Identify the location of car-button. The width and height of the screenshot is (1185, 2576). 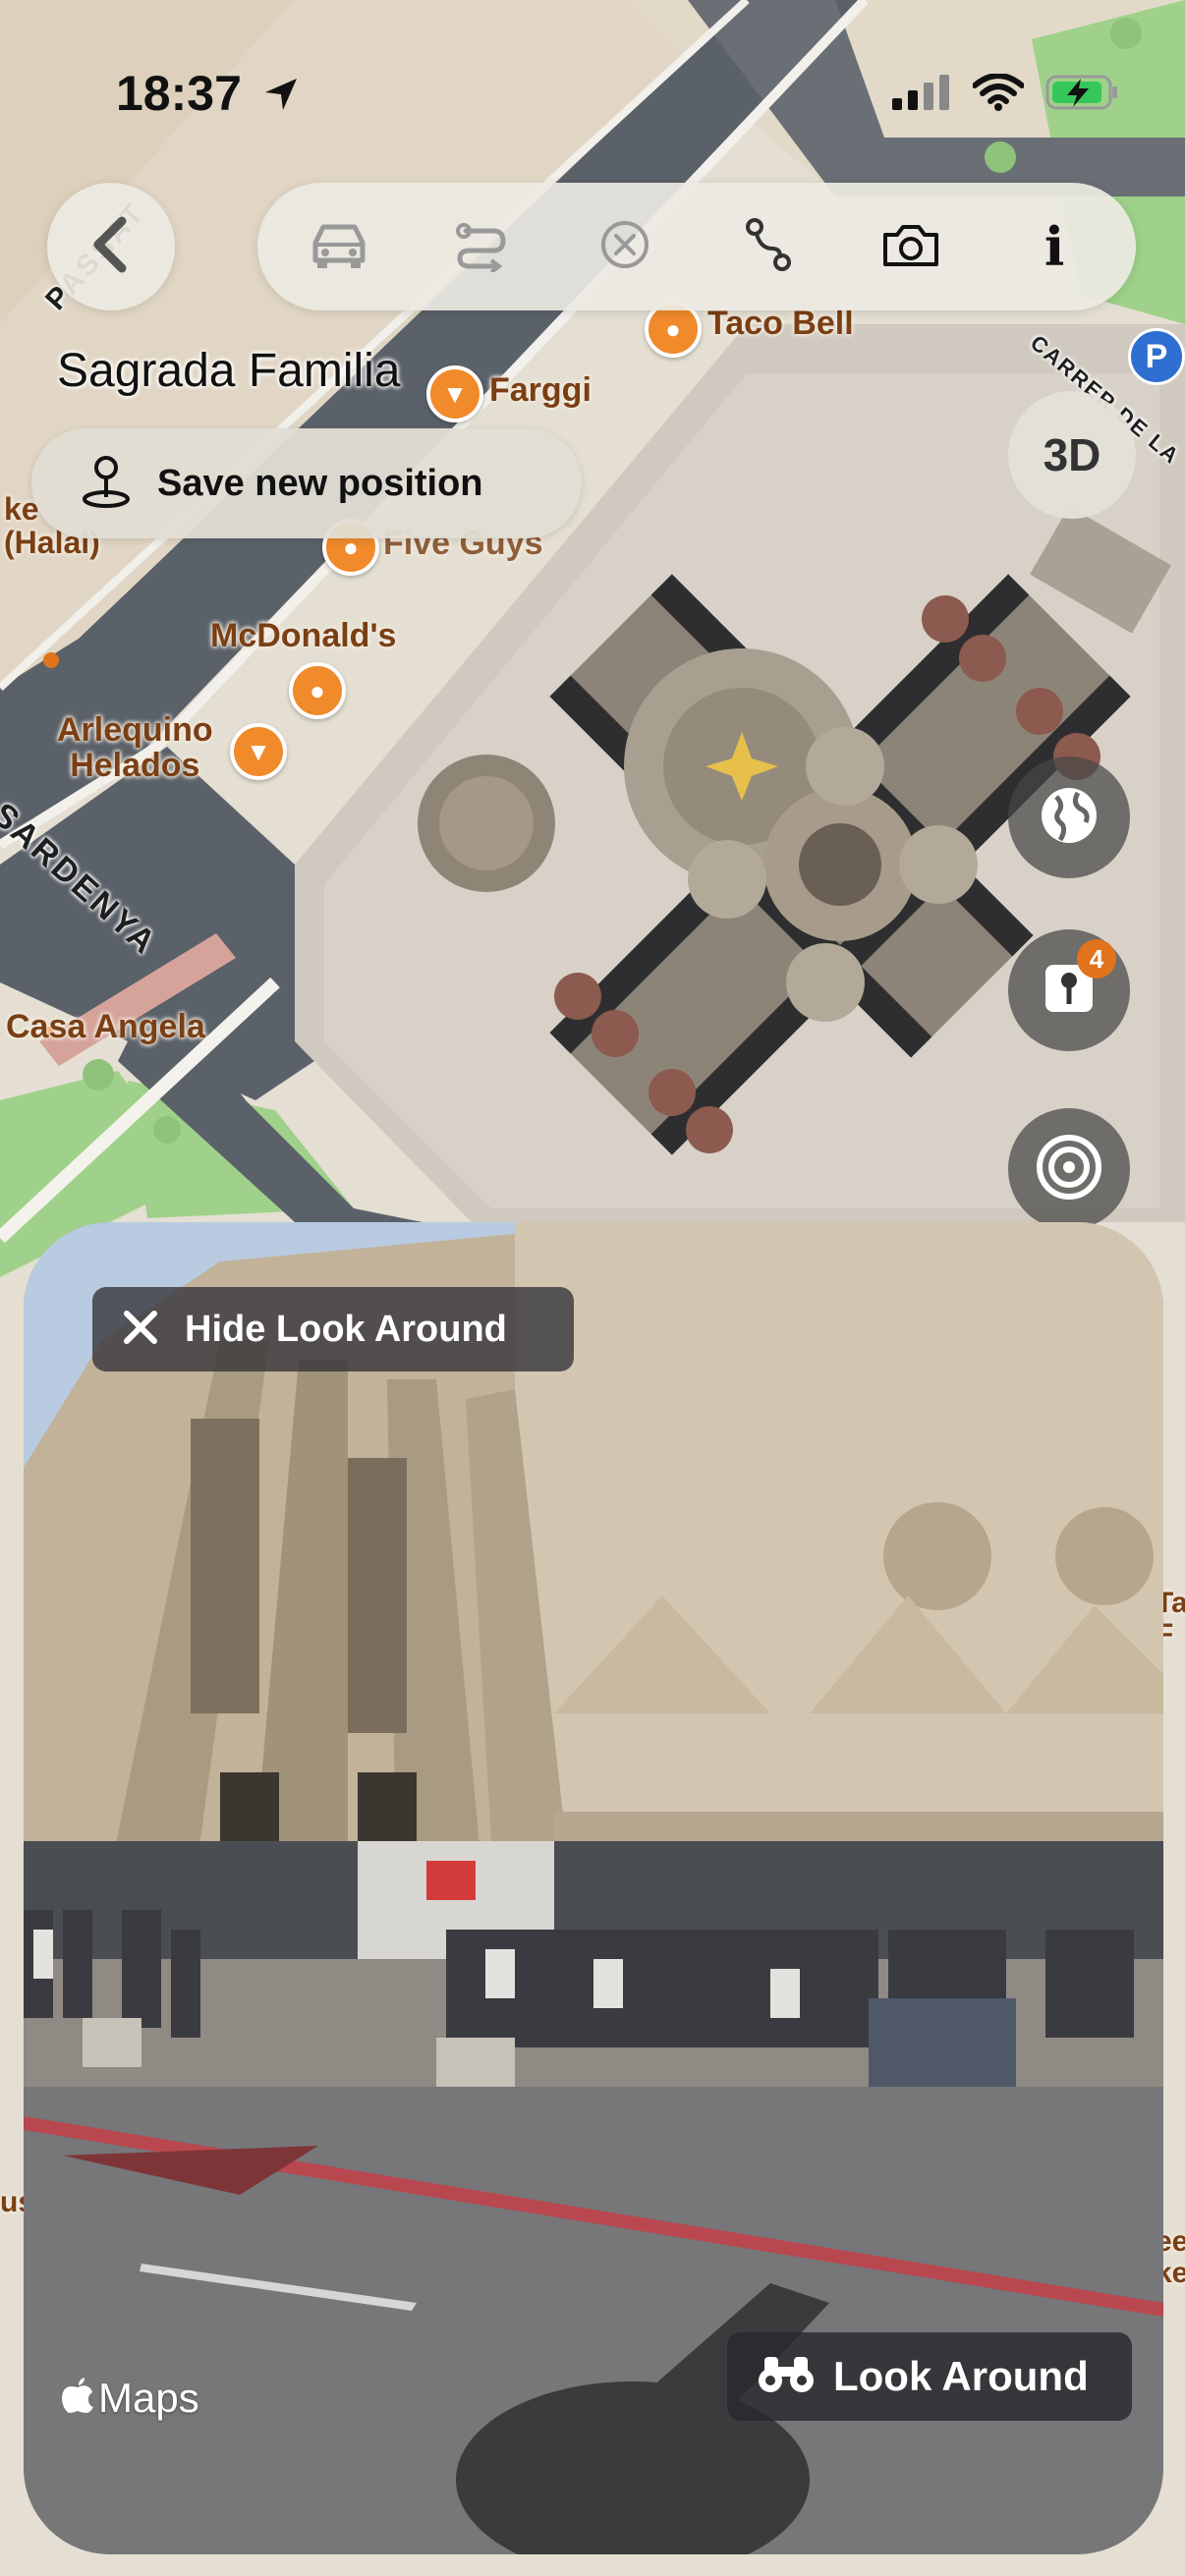
(339, 246).